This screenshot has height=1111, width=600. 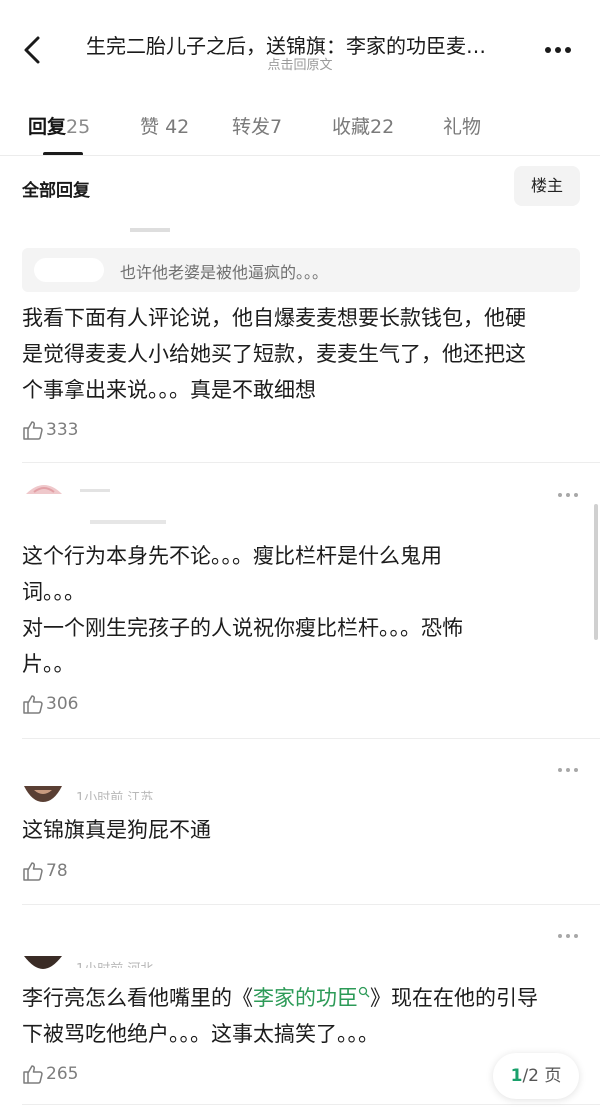 I want to click on tab-favorites: 收藏22, so click(x=363, y=125).